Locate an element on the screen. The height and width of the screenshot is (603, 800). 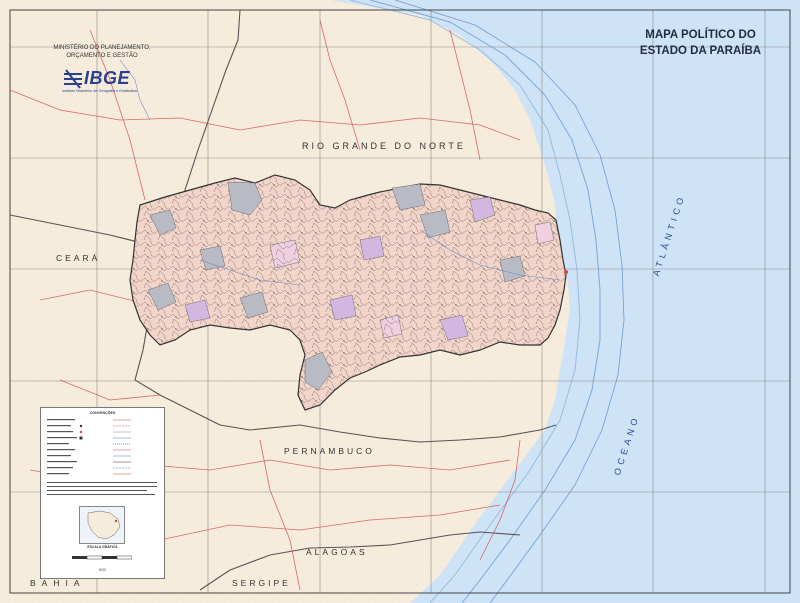
legend-symbols is located at coordinates (102, 457).